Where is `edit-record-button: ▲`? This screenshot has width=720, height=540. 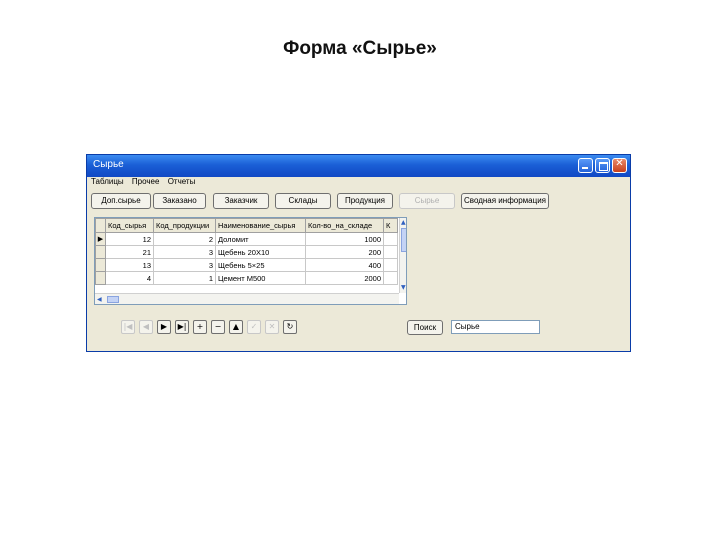
edit-record-button: ▲ is located at coordinates (236, 327).